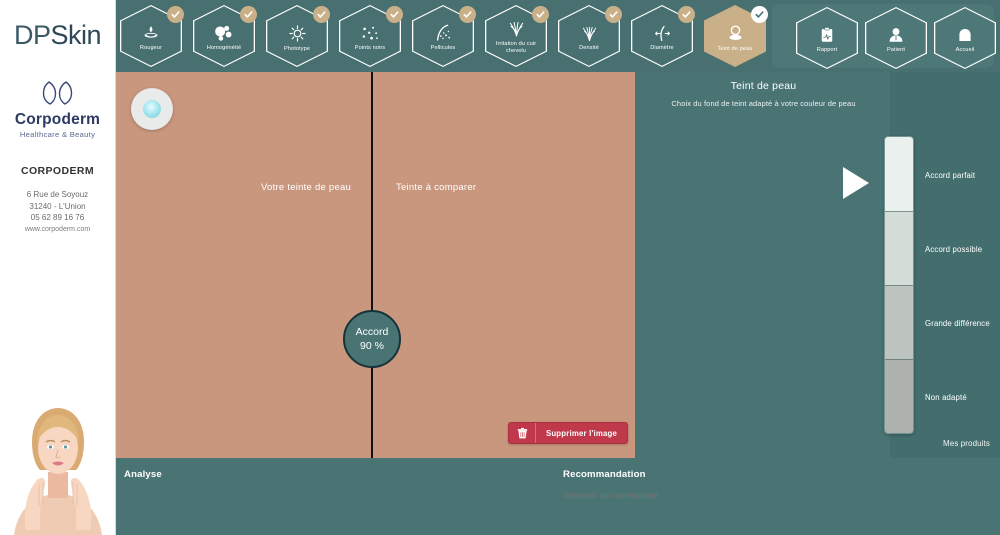  I want to click on match-scale-bar, so click(899, 285).